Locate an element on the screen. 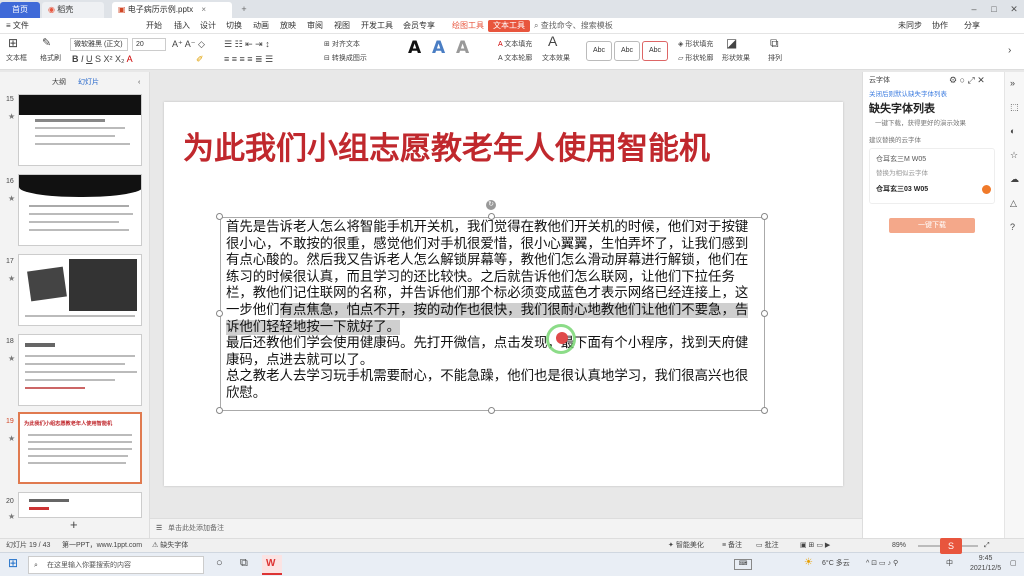 The image size is (1024, 576). help-icon: ? is located at coordinates (1012, 227).